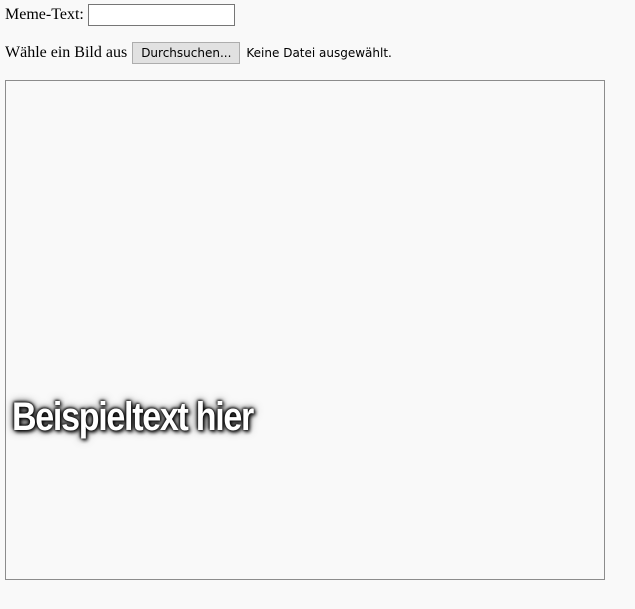 Image resolution: width=635 pixels, height=609 pixels. What do you see at coordinates (133, 417) in the screenshot?
I see `meme-overlay-text: Beispieltext hier` at bounding box center [133, 417].